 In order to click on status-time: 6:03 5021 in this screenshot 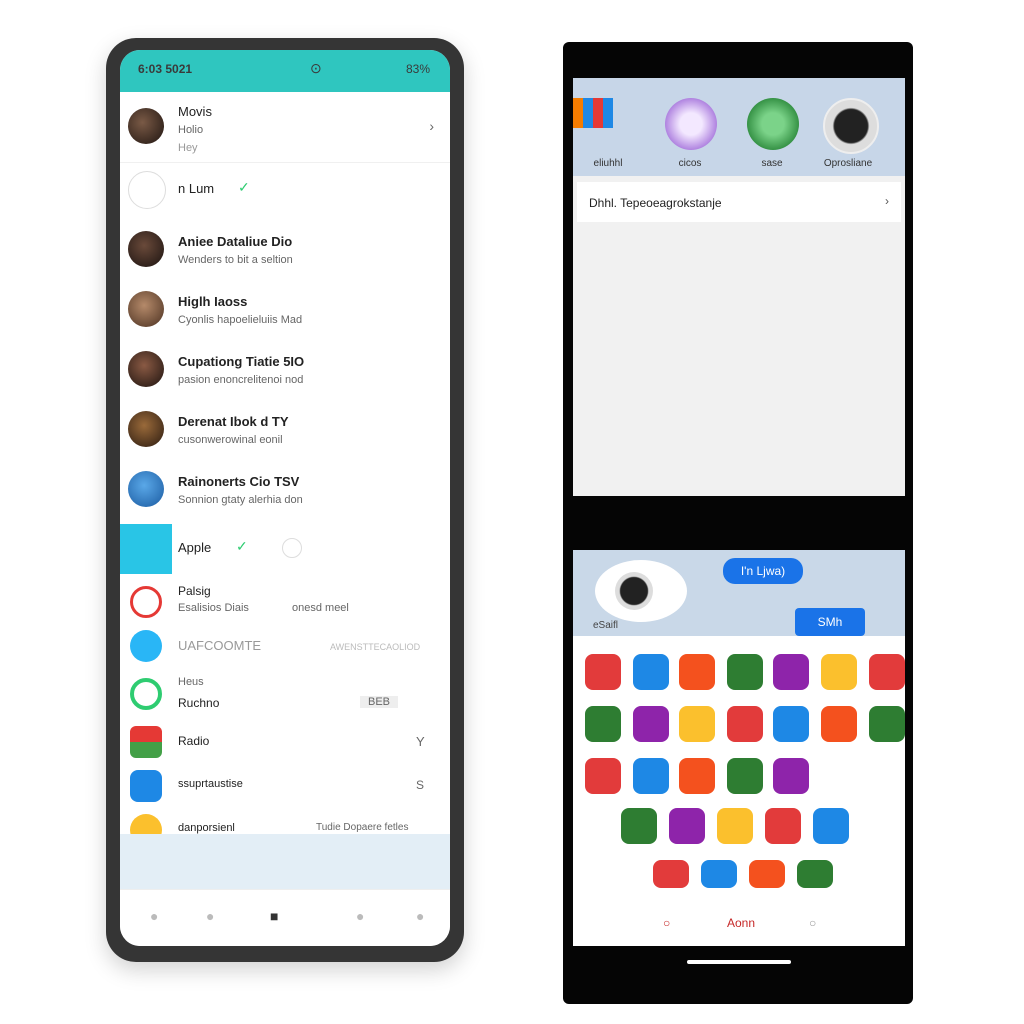, I will do `click(165, 69)`.